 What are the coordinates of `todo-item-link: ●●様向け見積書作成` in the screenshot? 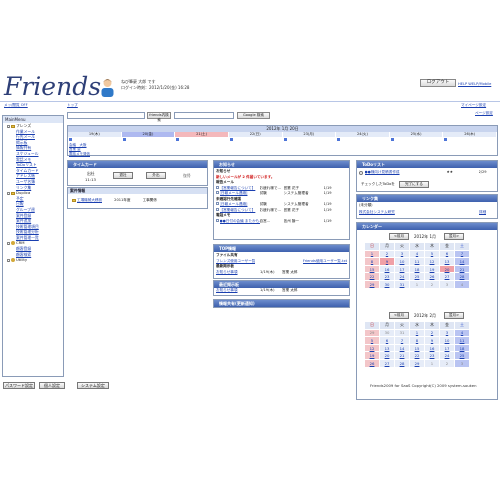 It's located at (405, 173).